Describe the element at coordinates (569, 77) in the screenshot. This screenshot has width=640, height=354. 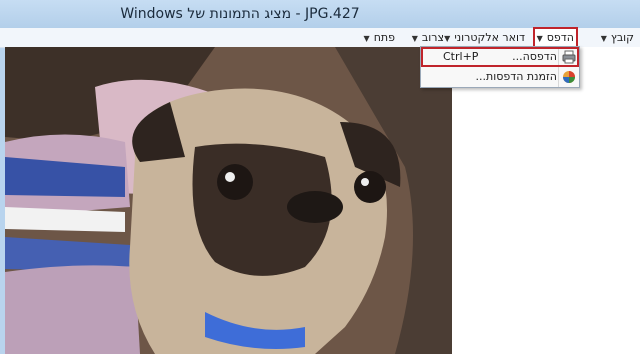
I see `order-prints-icon` at that location.